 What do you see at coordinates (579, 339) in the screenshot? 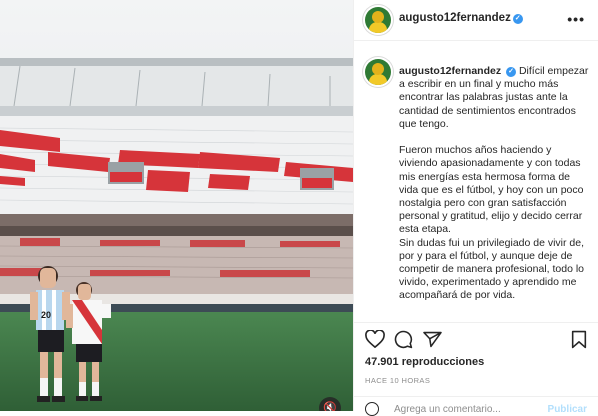
I see `save-icon` at bounding box center [579, 339].